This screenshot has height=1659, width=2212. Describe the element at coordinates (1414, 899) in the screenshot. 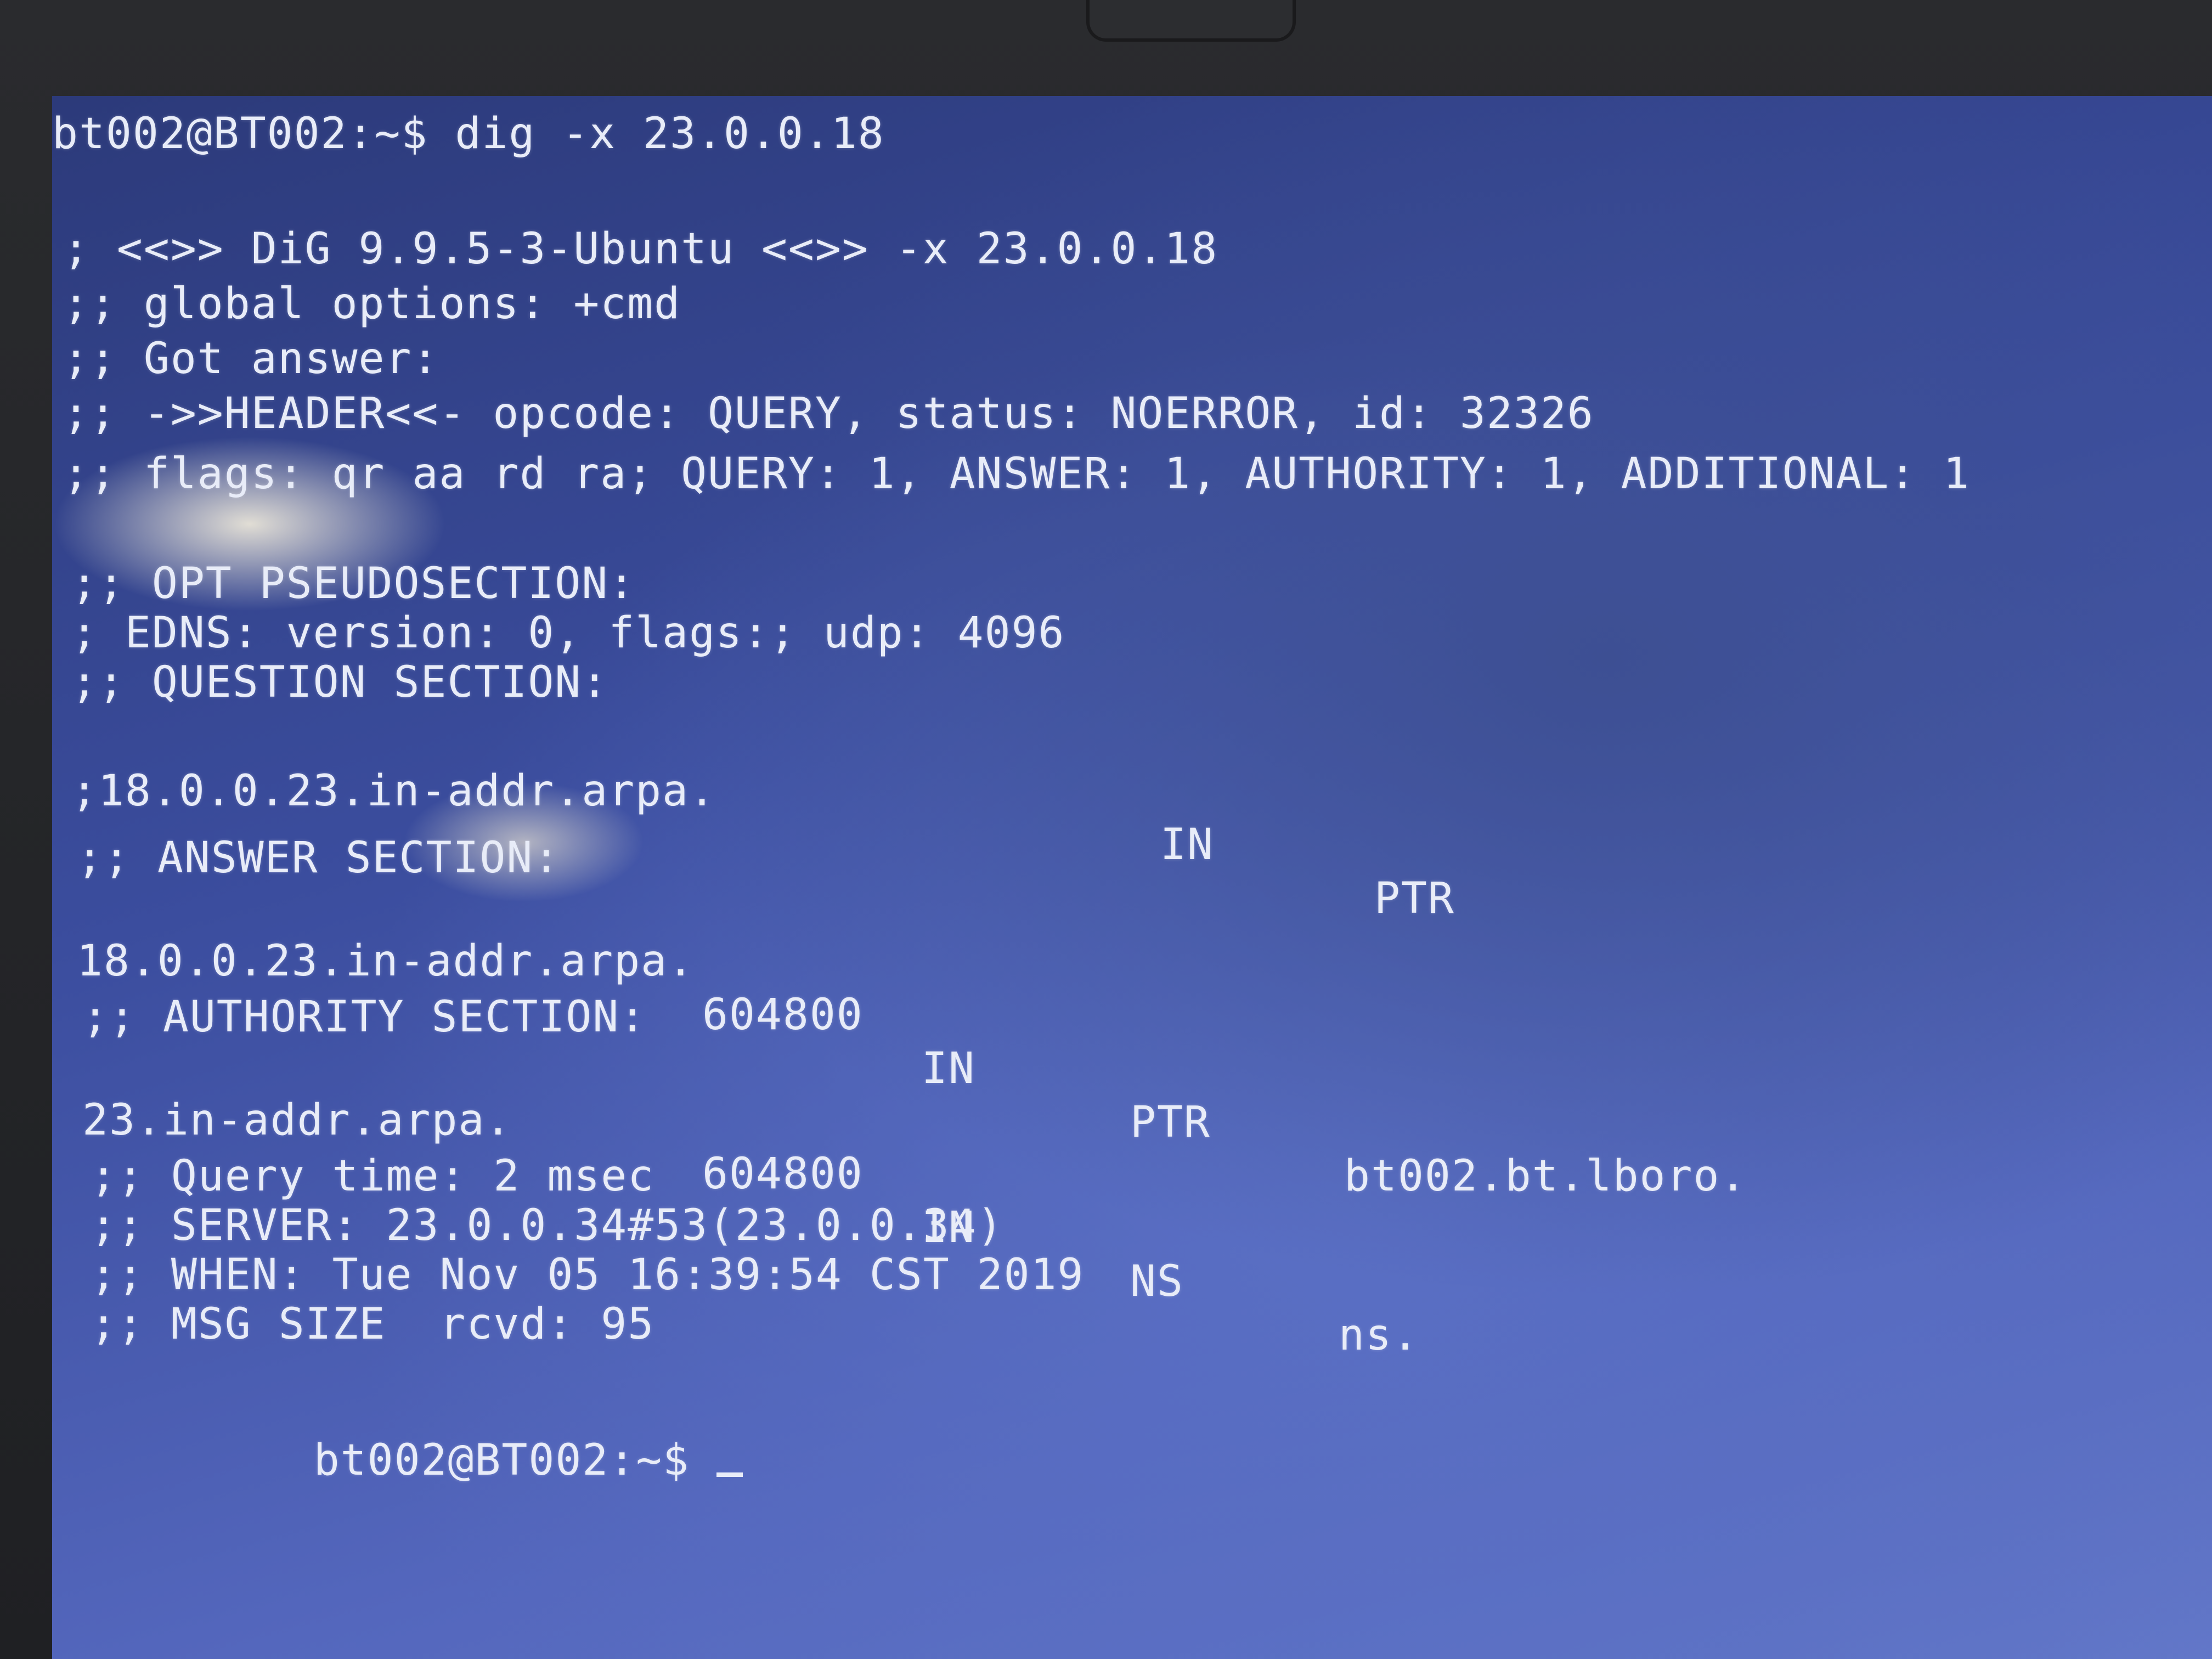

I see `question-type: PTR` at that location.